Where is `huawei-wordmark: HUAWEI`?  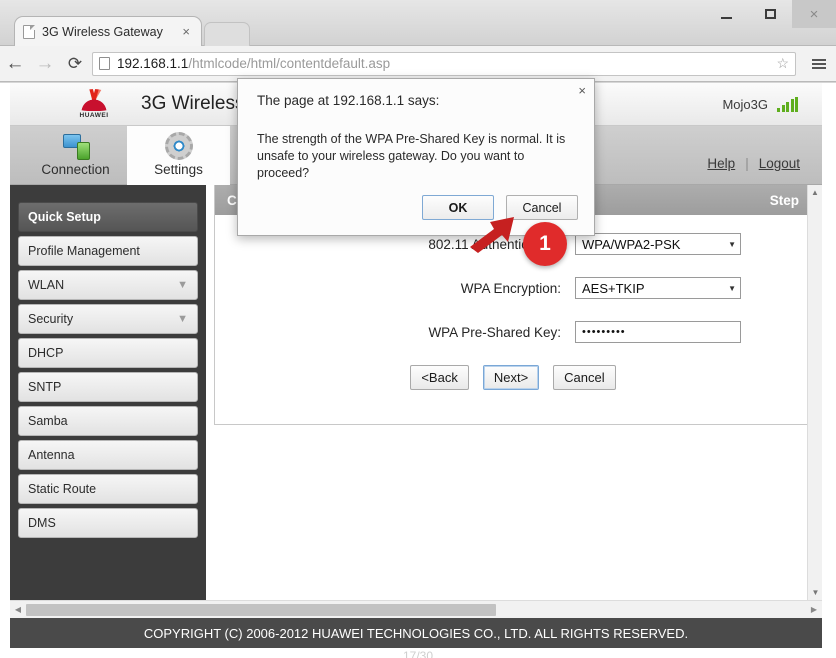
huawei-wordmark: HUAWEI is located at coordinates (94, 115).